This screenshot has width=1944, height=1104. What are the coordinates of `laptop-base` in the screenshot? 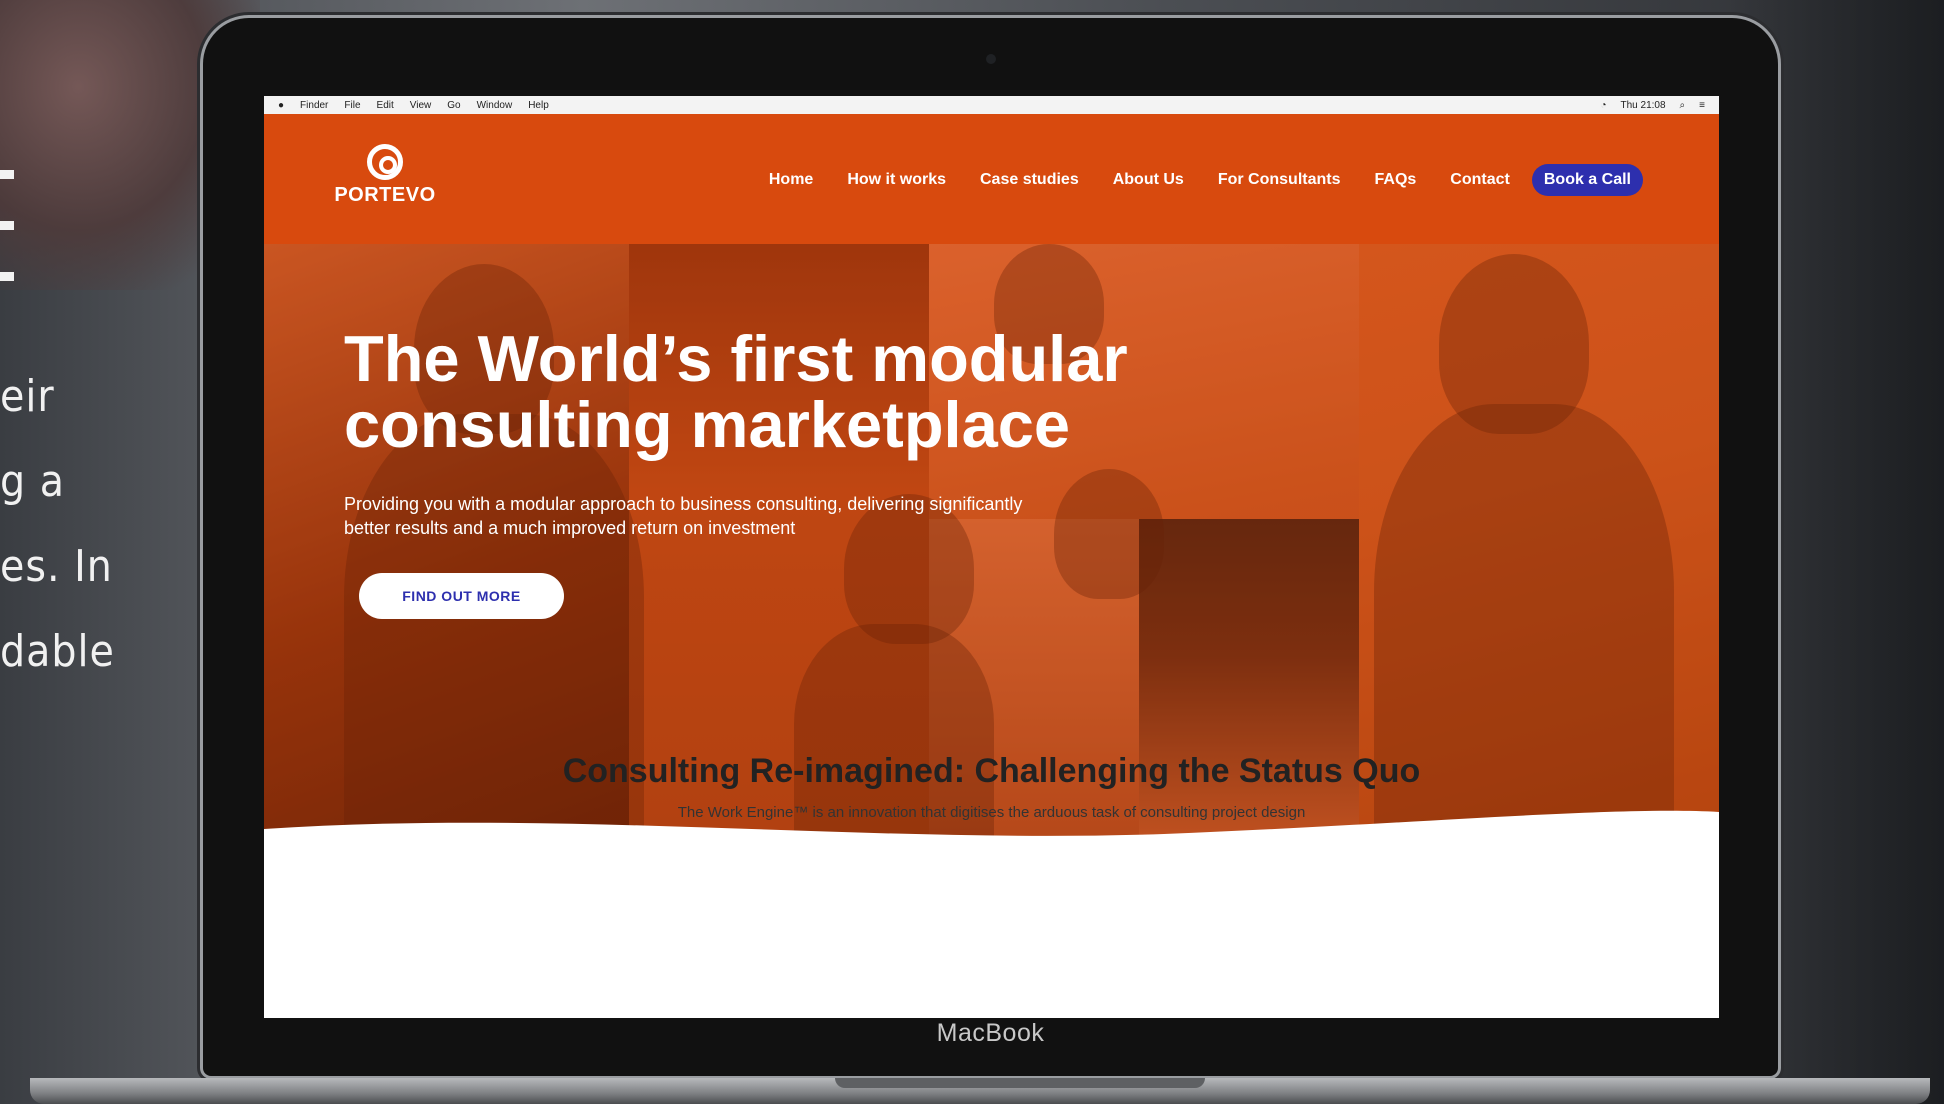 It's located at (980, 1091).